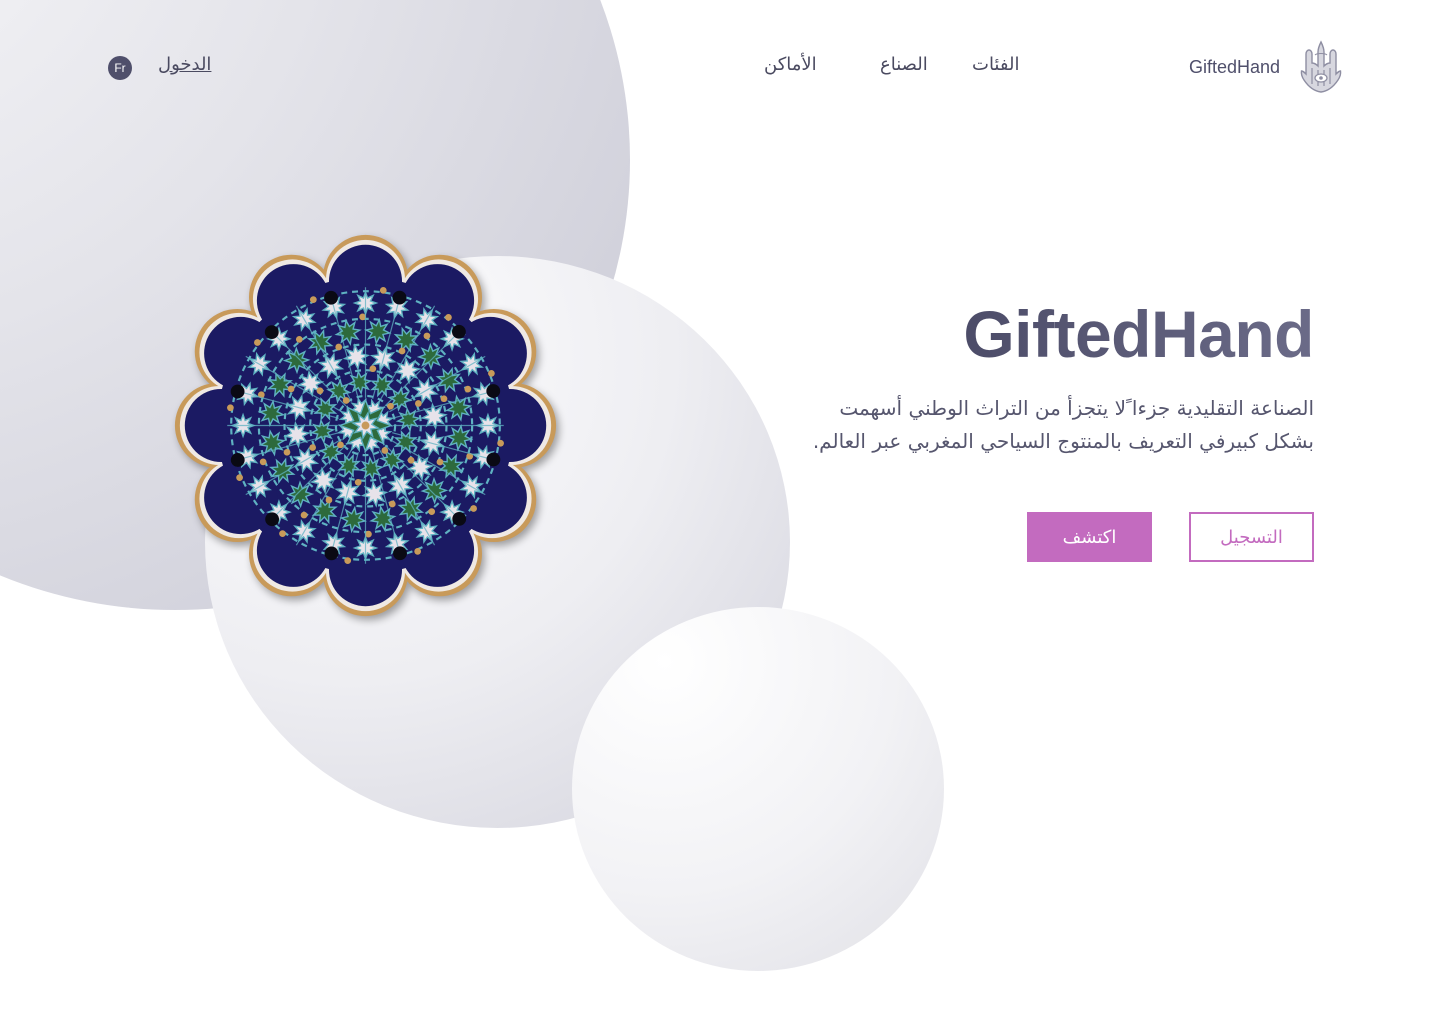 The image size is (1440, 1024). I want to click on login-link: الدخول, so click(184, 64).